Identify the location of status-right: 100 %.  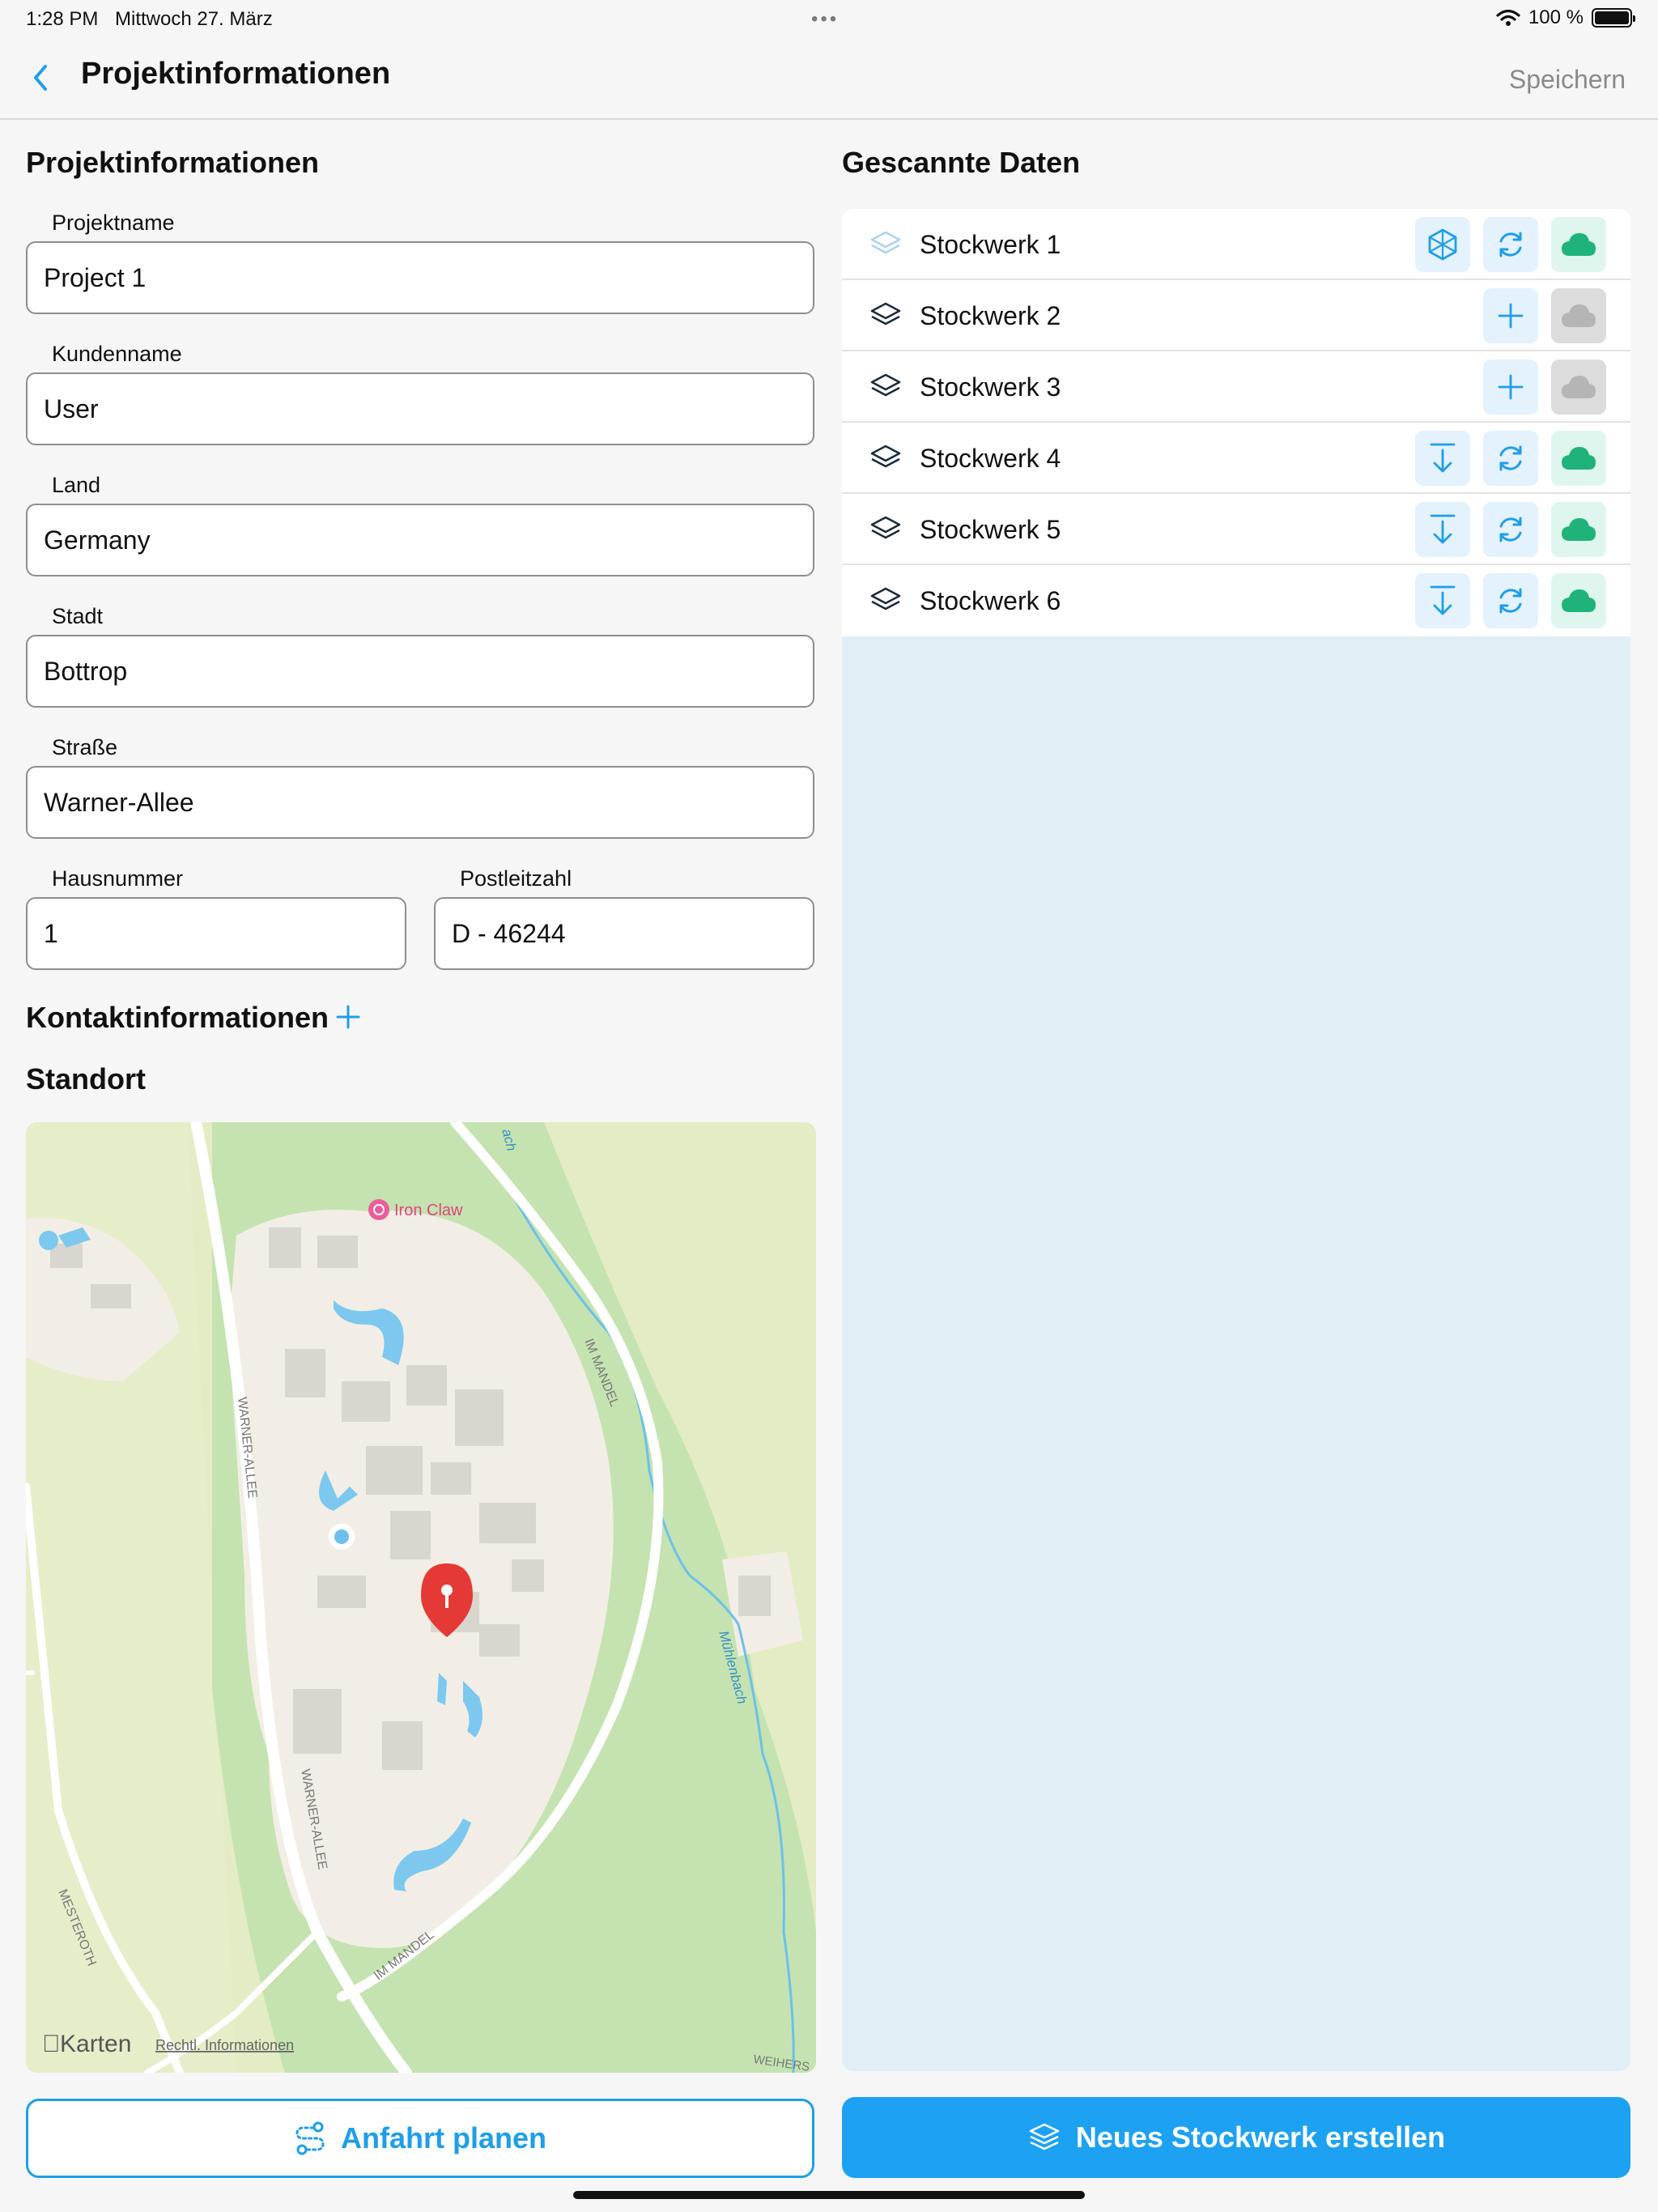
(1565, 18).